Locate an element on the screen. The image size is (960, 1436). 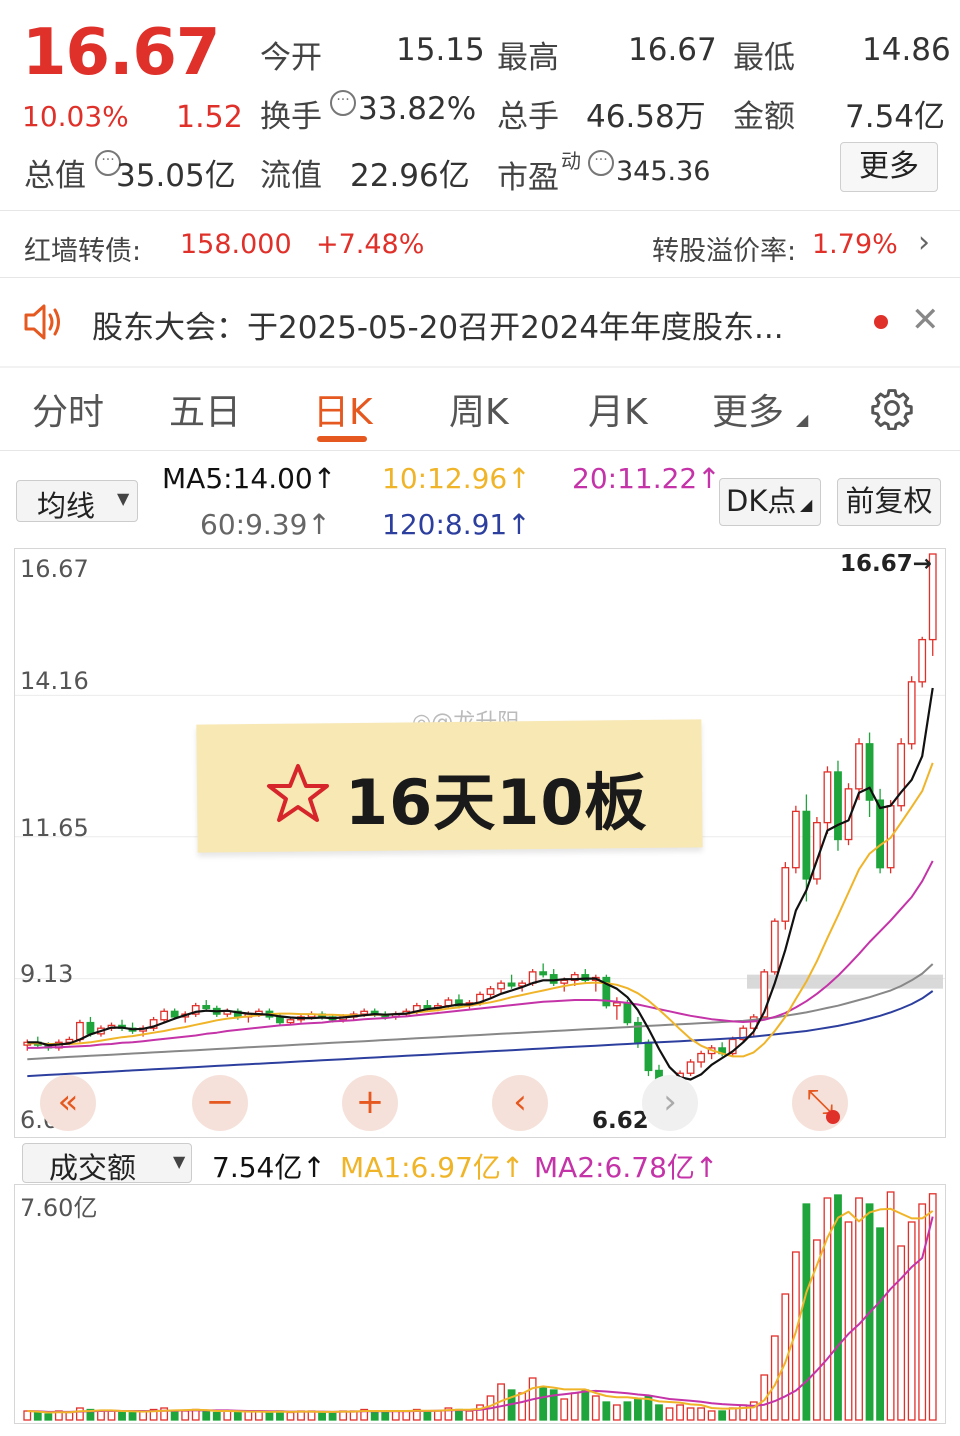
pe-label: 市盈 is located at coordinates (528, 178).